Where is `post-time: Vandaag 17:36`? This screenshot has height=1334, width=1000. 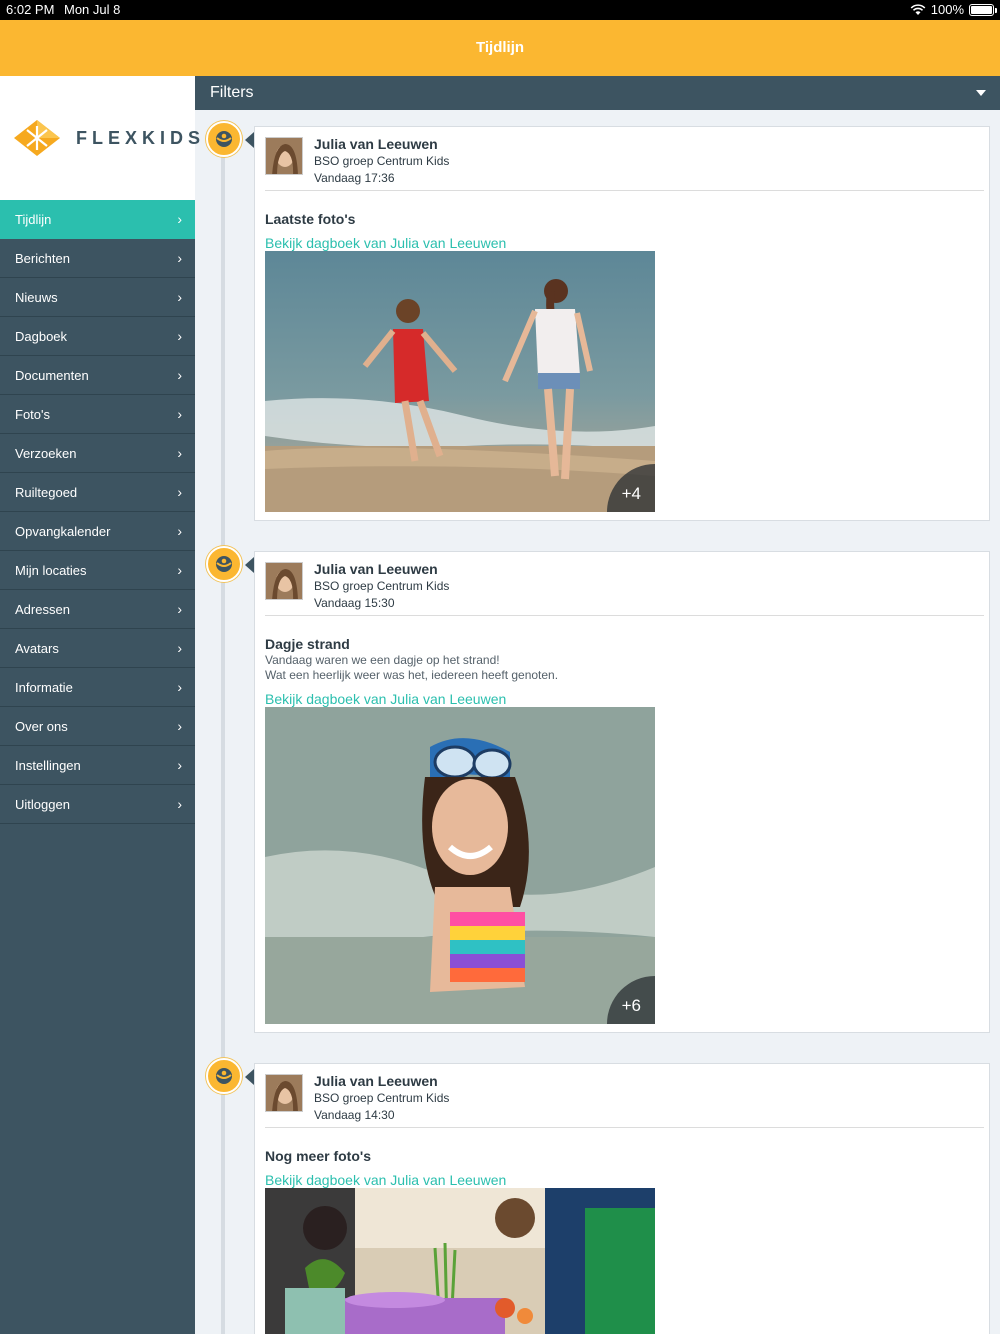 post-time: Vandaag 17:36 is located at coordinates (354, 178).